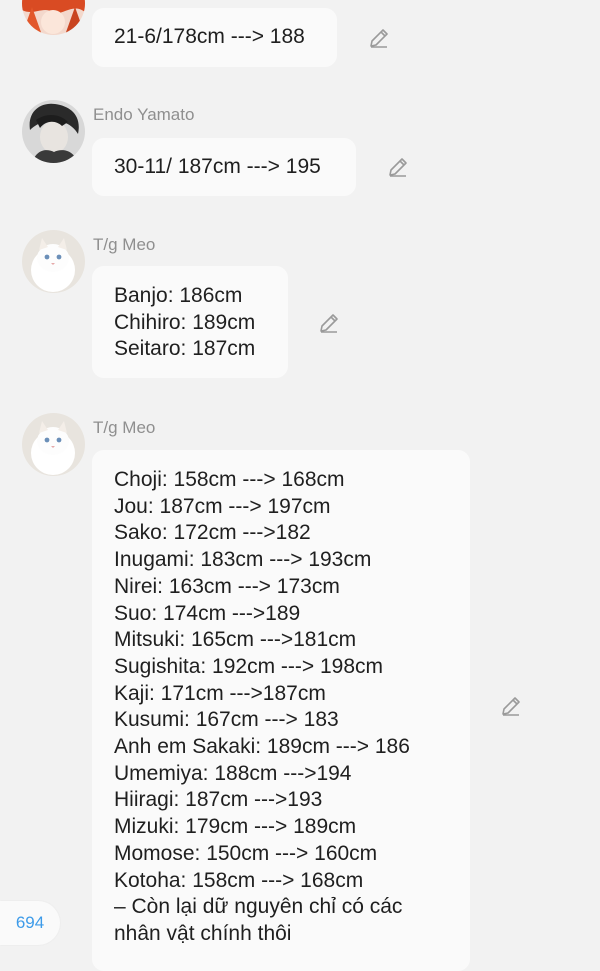 The height and width of the screenshot is (971, 600). Describe the element at coordinates (258, 907) in the screenshot. I see `message-text: – Còn lại dữ nguyên chỉ có các` at that location.